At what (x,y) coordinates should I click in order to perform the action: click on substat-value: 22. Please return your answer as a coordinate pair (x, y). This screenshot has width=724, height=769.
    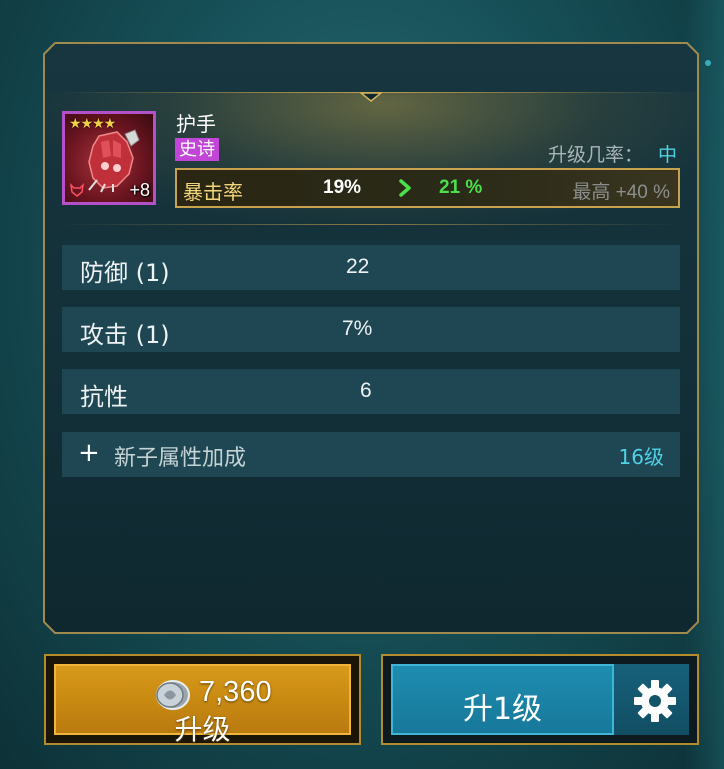
    Looking at the image, I should click on (358, 266).